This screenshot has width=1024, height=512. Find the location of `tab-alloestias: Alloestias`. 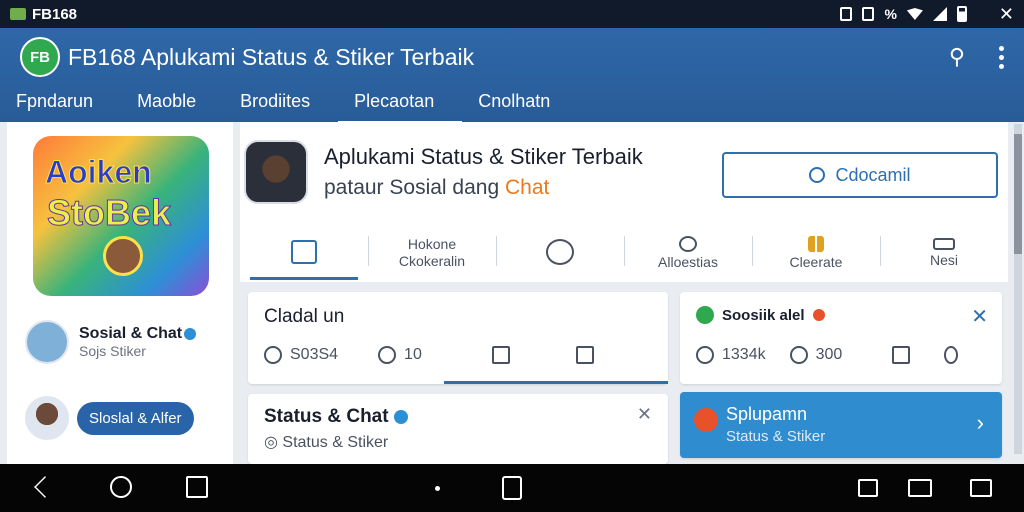

tab-alloestias: Alloestias is located at coordinates (688, 253).